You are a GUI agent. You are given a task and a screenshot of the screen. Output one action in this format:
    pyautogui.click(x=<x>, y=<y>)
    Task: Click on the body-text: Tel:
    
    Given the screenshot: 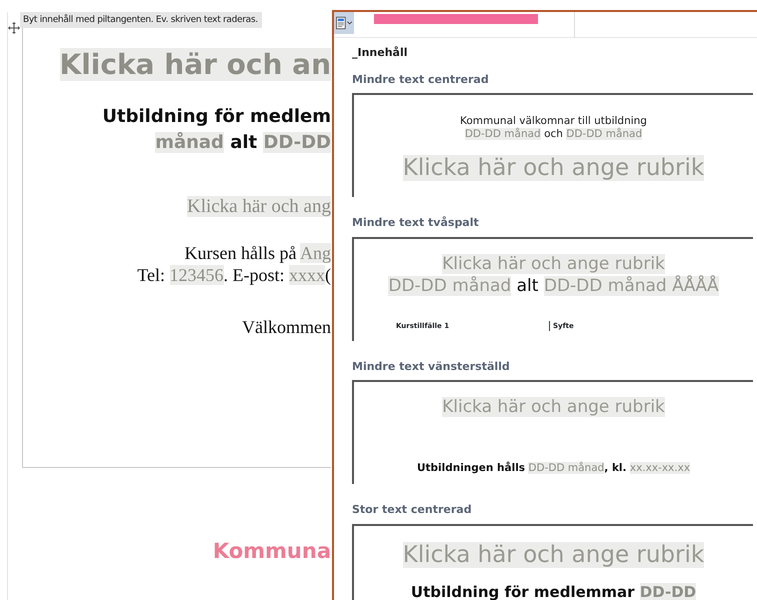 What is the action you would take?
    pyautogui.click(x=151, y=275)
    